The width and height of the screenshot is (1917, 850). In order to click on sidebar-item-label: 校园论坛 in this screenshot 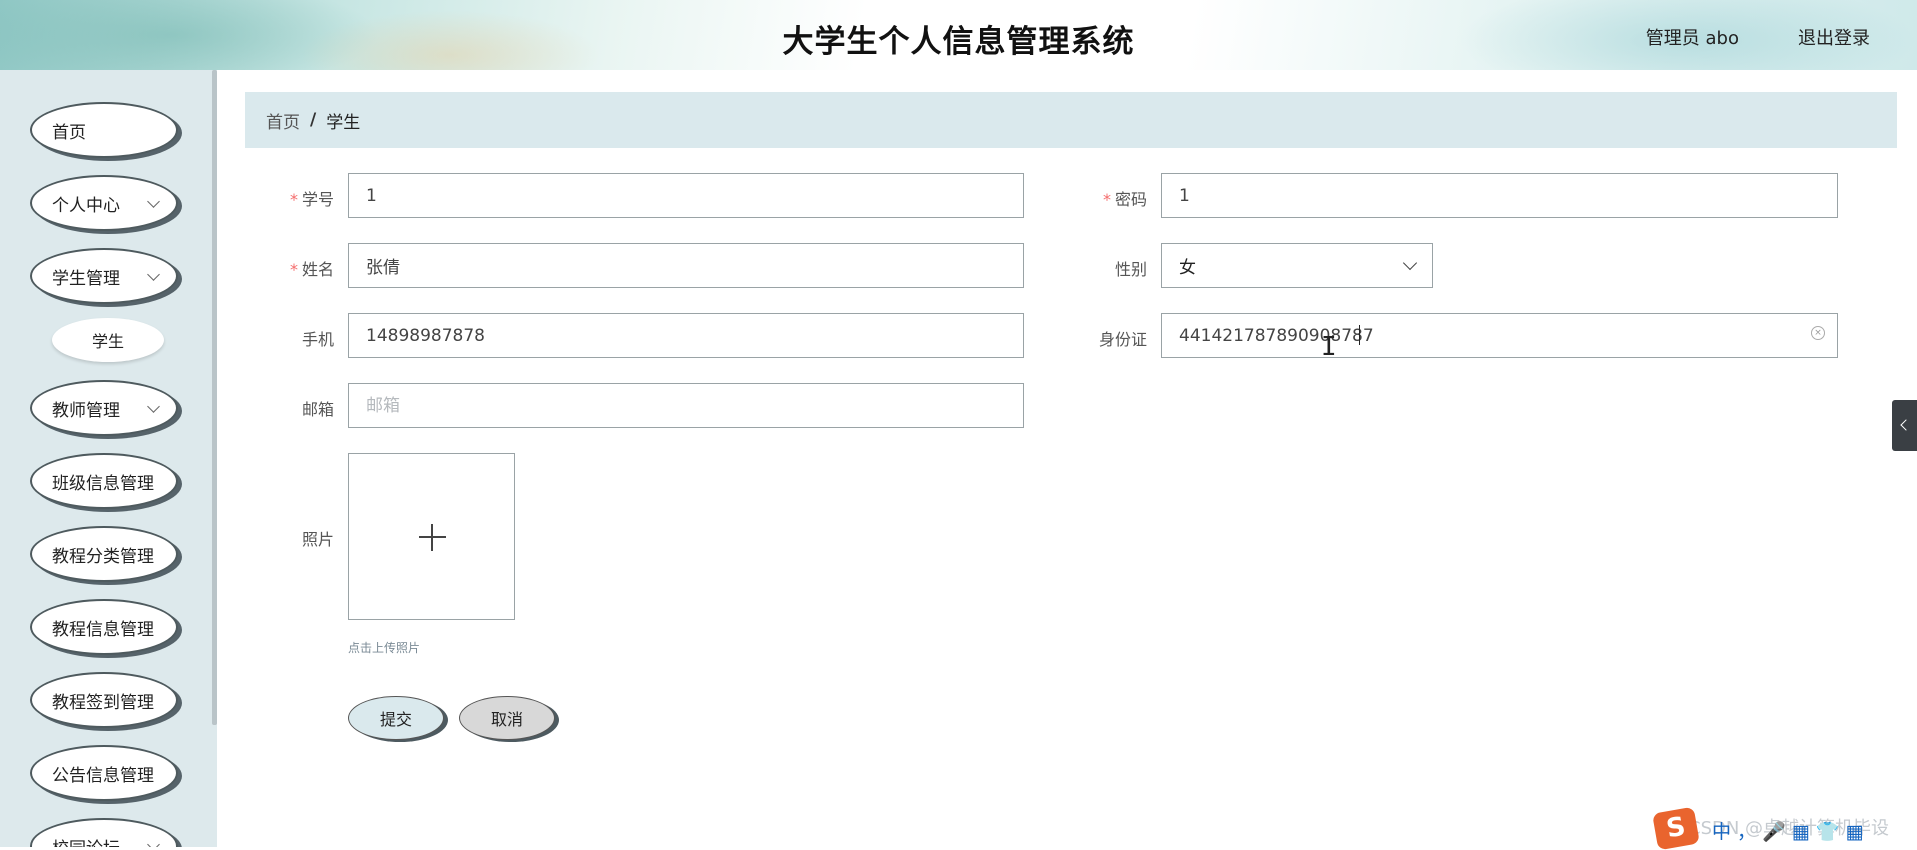, I will do `click(86, 841)`.